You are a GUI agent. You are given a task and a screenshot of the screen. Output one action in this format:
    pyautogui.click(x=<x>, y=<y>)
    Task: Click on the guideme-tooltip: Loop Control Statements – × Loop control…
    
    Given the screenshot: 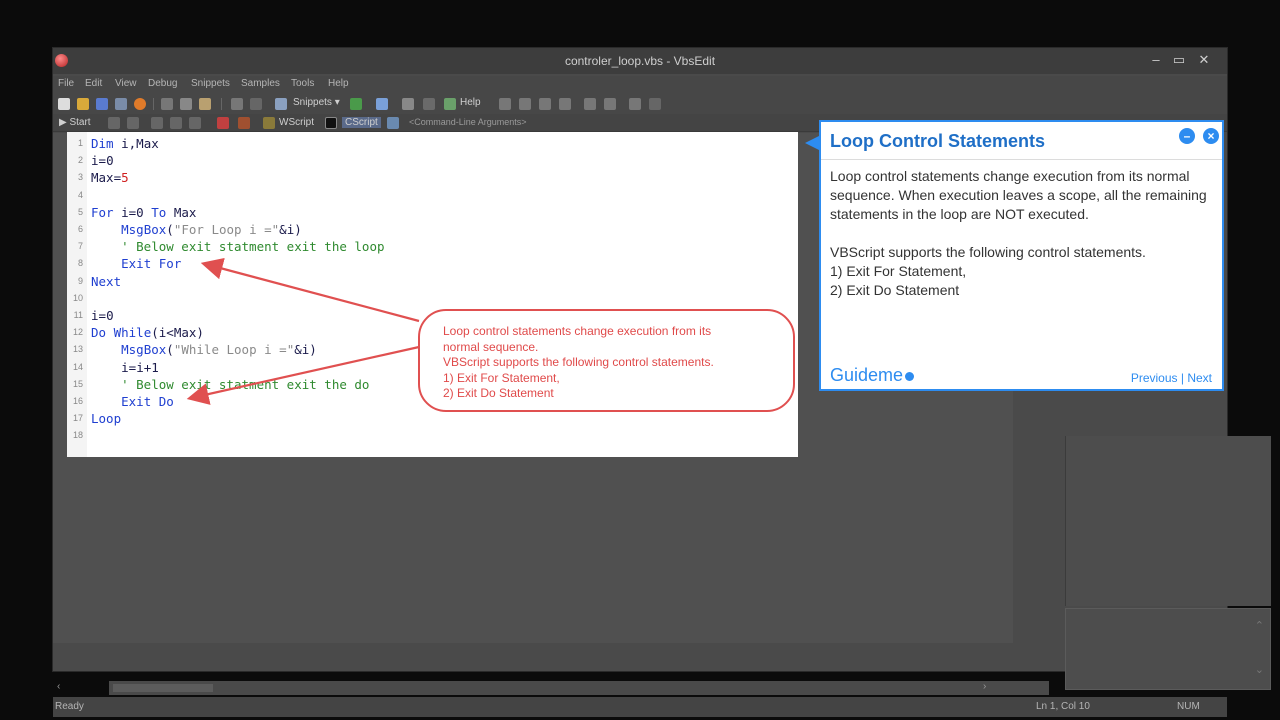 What is the action you would take?
    pyautogui.click(x=1021, y=255)
    